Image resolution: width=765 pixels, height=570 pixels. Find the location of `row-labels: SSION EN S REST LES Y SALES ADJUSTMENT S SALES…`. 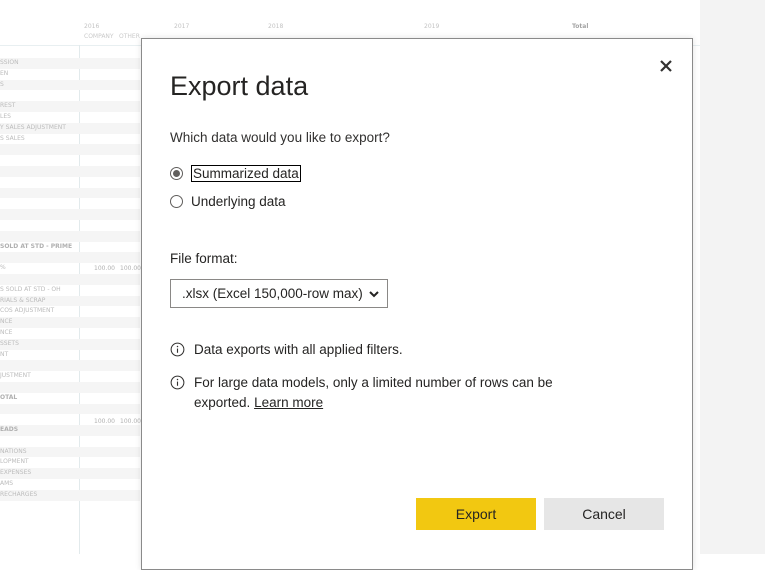

row-labels: SSION EN S REST LES Y SALES ADJUSTMENT S SALES… is located at coordinates (70, 279).